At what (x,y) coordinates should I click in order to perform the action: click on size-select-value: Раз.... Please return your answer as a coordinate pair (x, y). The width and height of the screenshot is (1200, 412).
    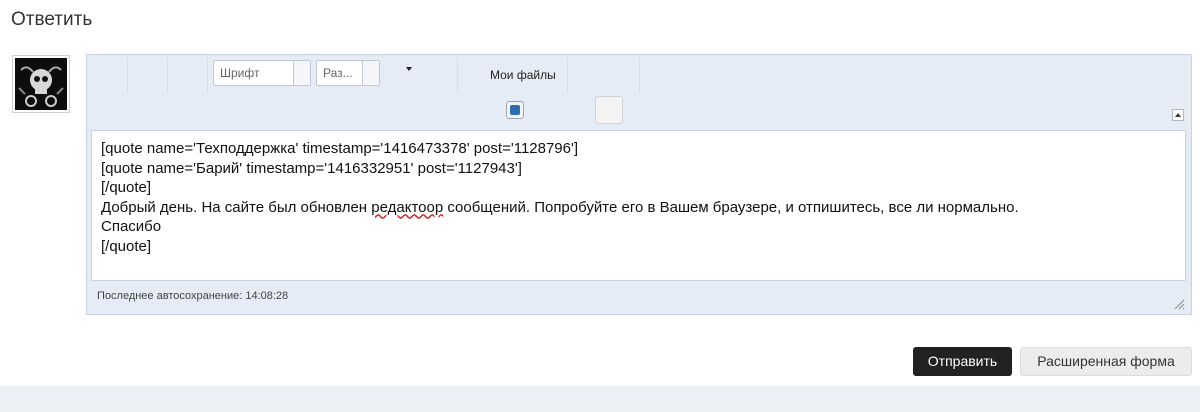
    Looking at the image, I should click on (338, 73).